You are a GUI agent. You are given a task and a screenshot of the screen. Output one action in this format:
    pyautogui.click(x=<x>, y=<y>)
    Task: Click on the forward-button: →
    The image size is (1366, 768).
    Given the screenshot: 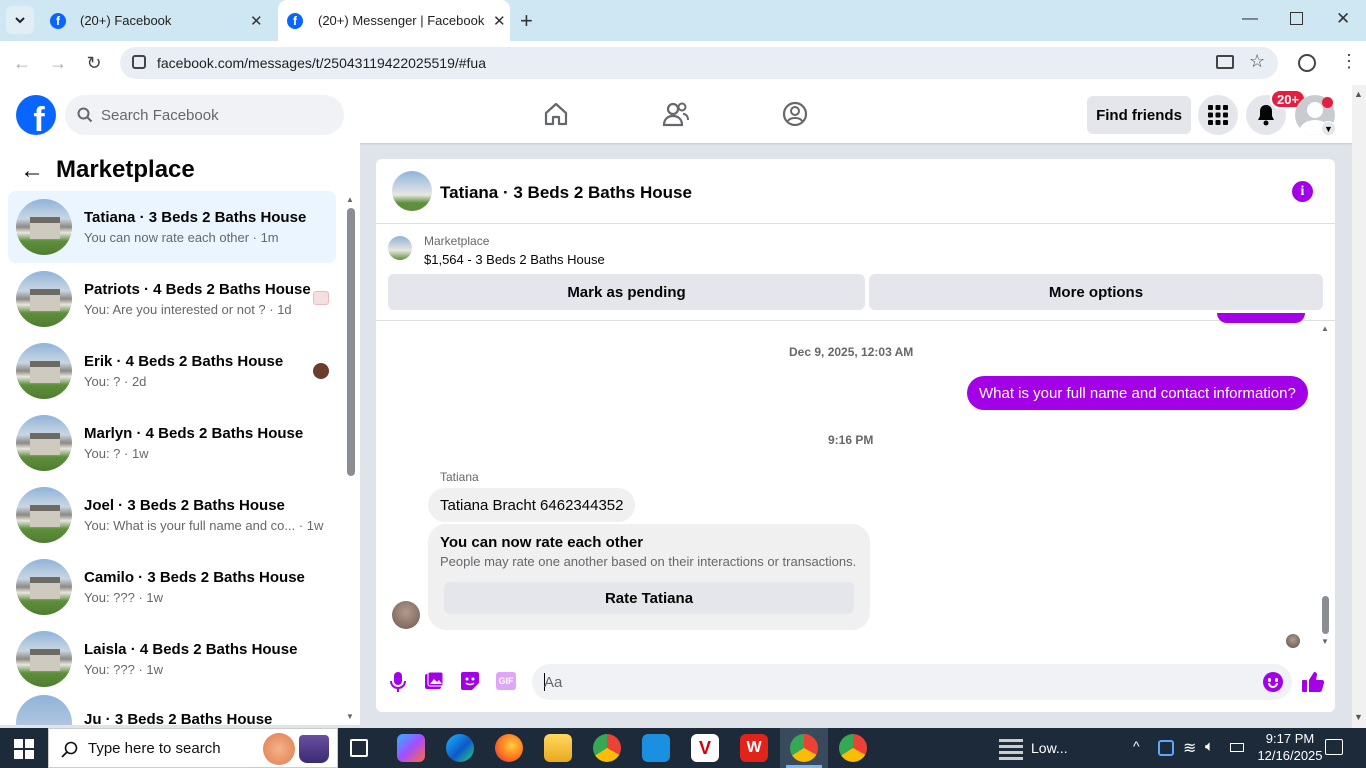 What is the action you would take?
    pyautogui.click(x=58, y=63)
    